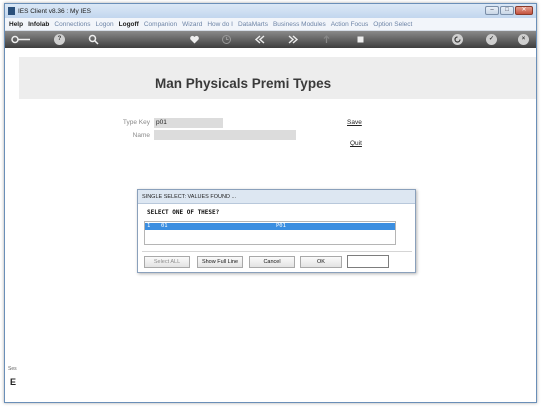 This screenshot has width=541, height=407. What do you see at coordinates (129, 24) in the screenshot?
I see `menu-logoff: Logoff` at bounding box center [129, 24].